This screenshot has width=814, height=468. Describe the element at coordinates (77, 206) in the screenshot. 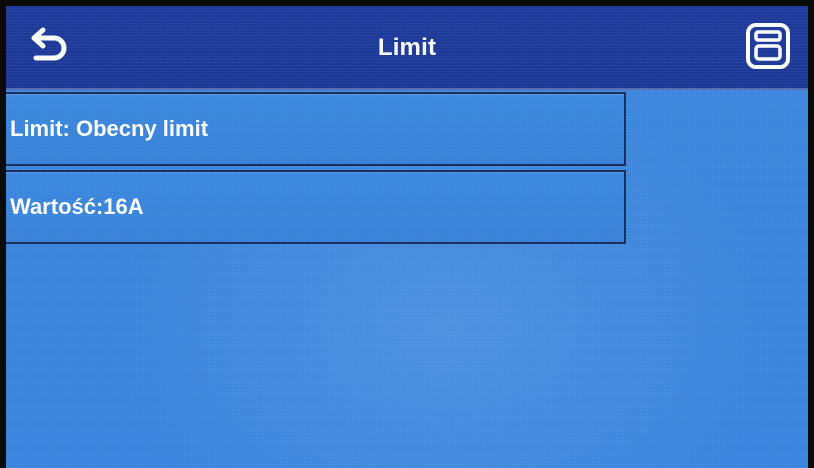

I see `limit-value-label: Wartość:16A` at that location.